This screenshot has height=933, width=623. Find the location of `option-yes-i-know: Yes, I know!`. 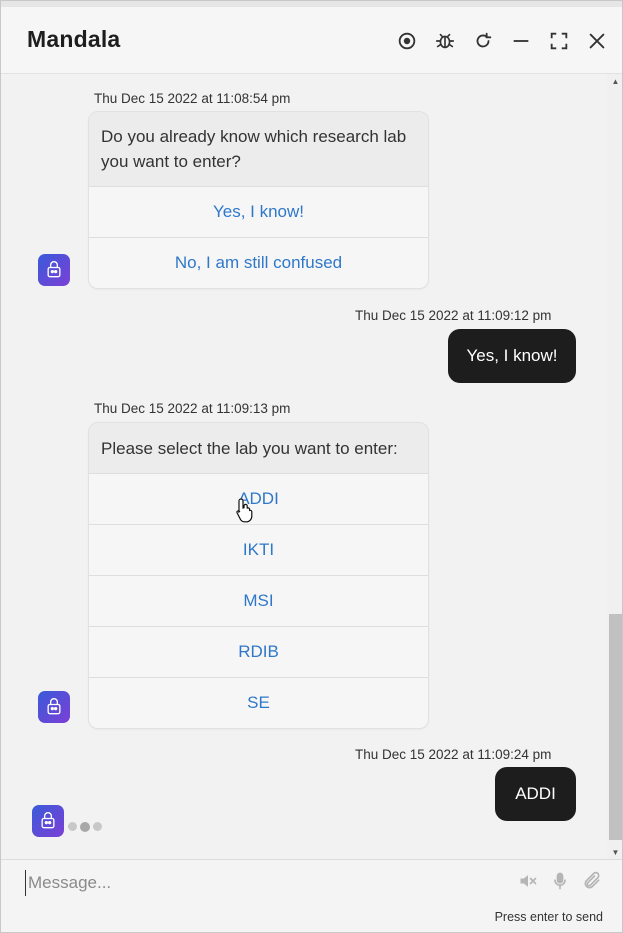

option-yes-i-know: Yes, I know! is located at coordinates (258, 211).